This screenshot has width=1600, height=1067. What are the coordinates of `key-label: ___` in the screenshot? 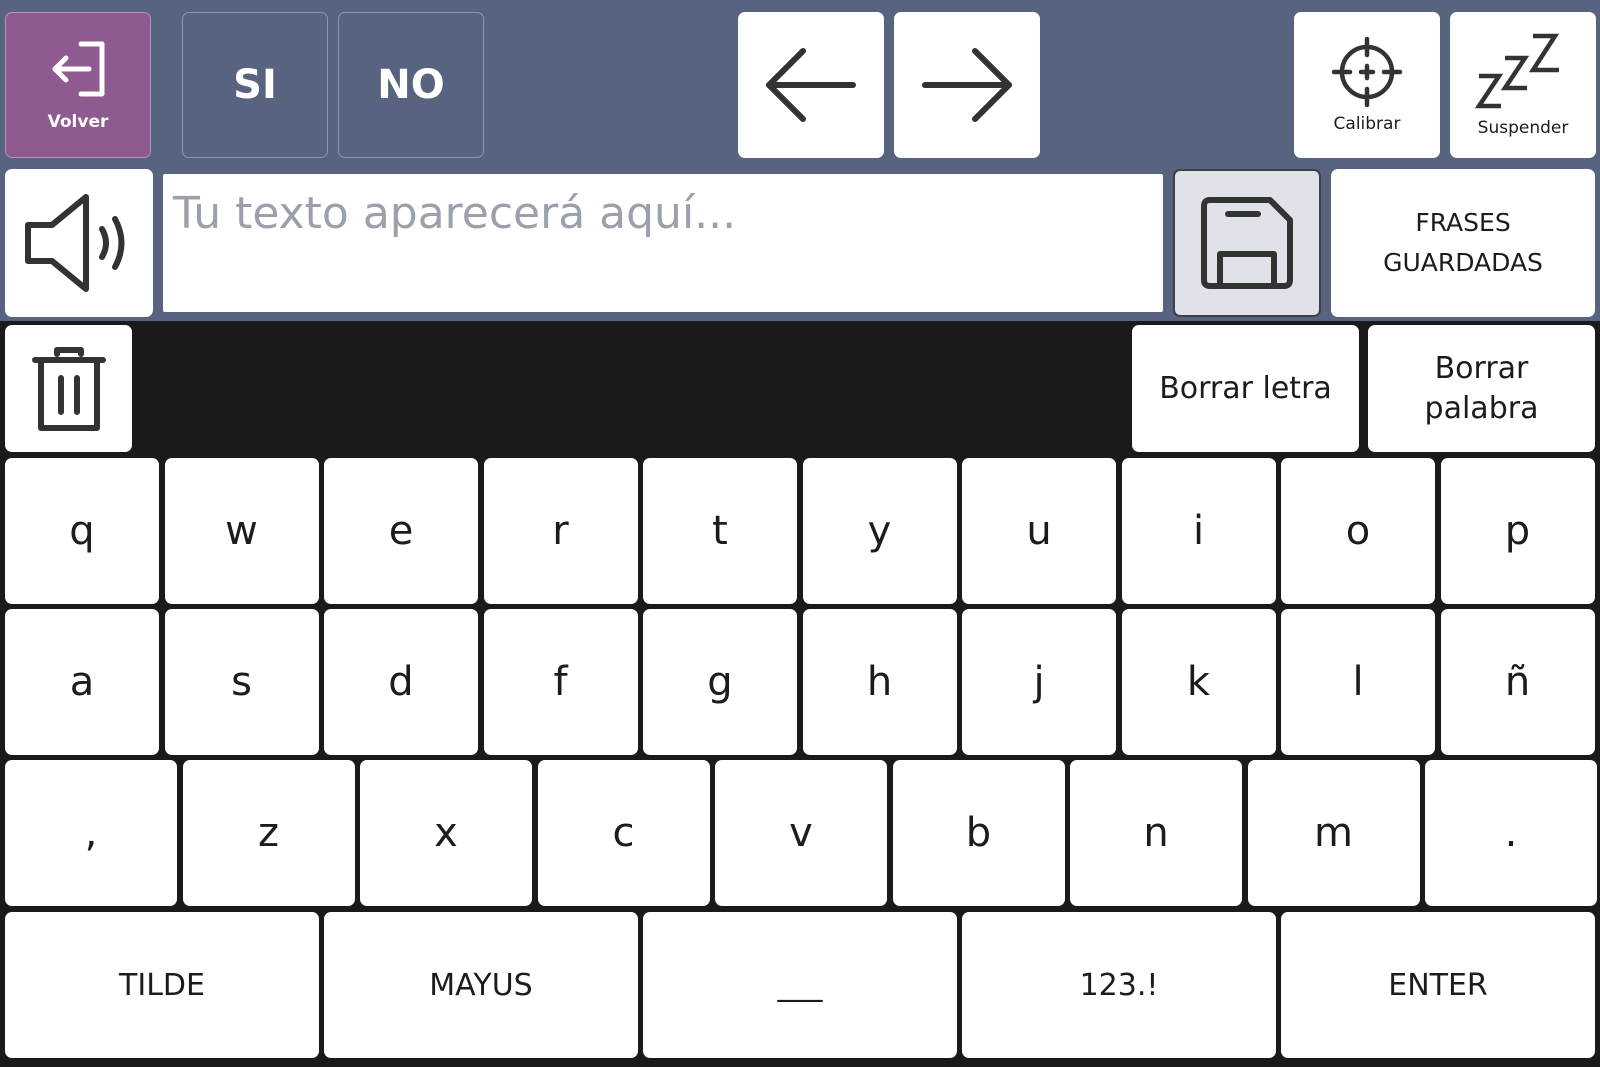 It's located at (800, 985).